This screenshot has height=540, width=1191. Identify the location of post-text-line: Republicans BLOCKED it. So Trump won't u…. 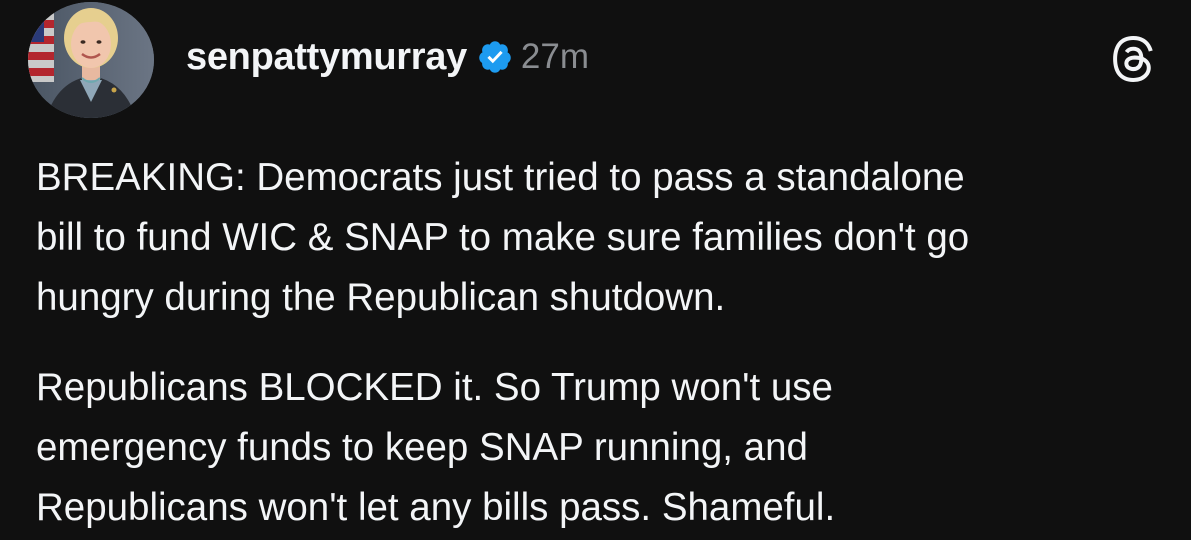
(434, 387).